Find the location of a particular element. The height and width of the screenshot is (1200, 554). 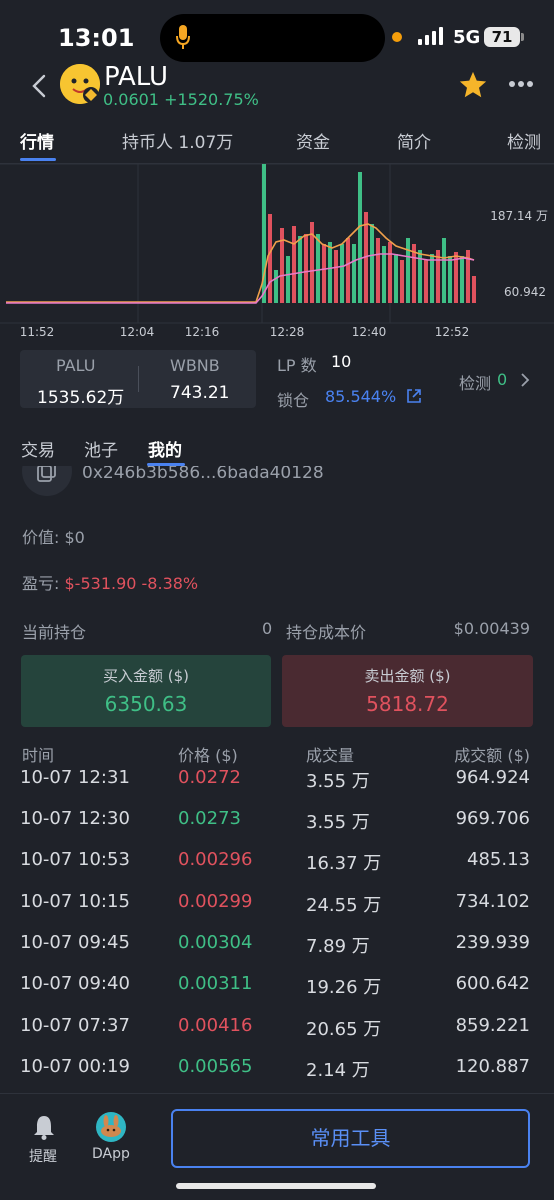

x-tick-label: 12:40 is located at coordinates (369, 332).